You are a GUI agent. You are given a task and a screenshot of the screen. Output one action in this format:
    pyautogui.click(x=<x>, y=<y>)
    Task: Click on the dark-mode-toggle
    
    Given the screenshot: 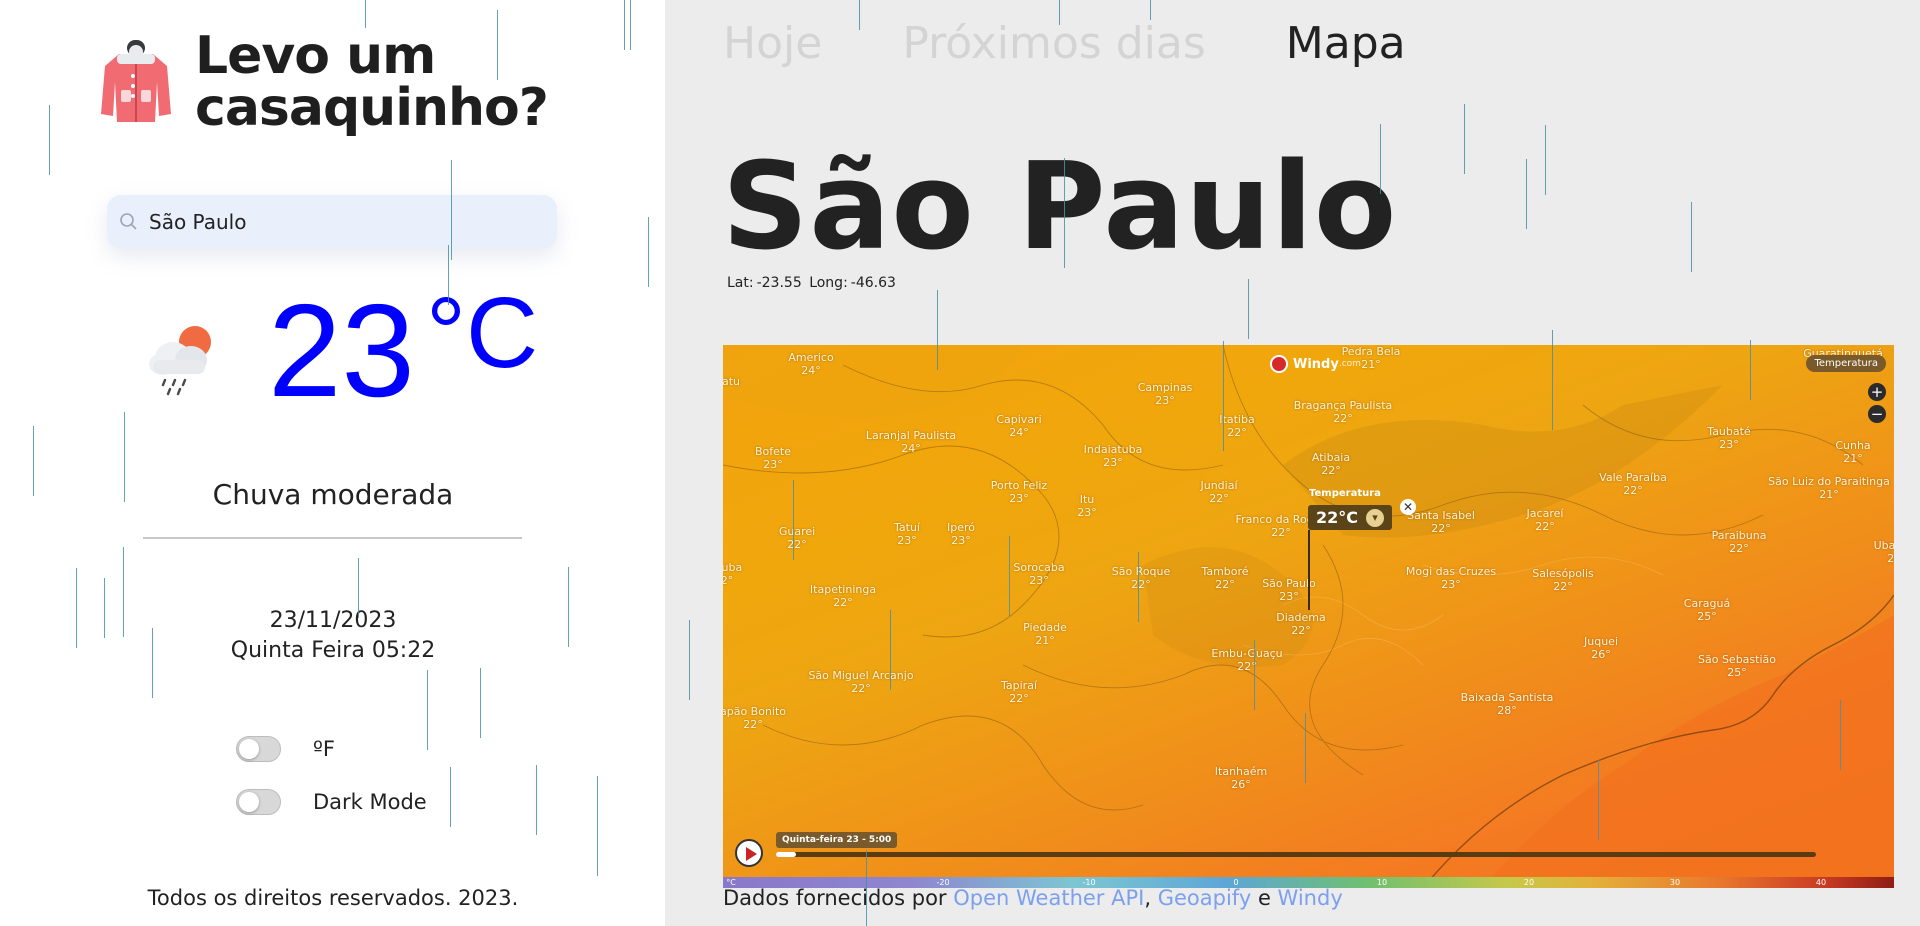 What is the action you would take?
    pyautogui.click(x=258, y=802)
    